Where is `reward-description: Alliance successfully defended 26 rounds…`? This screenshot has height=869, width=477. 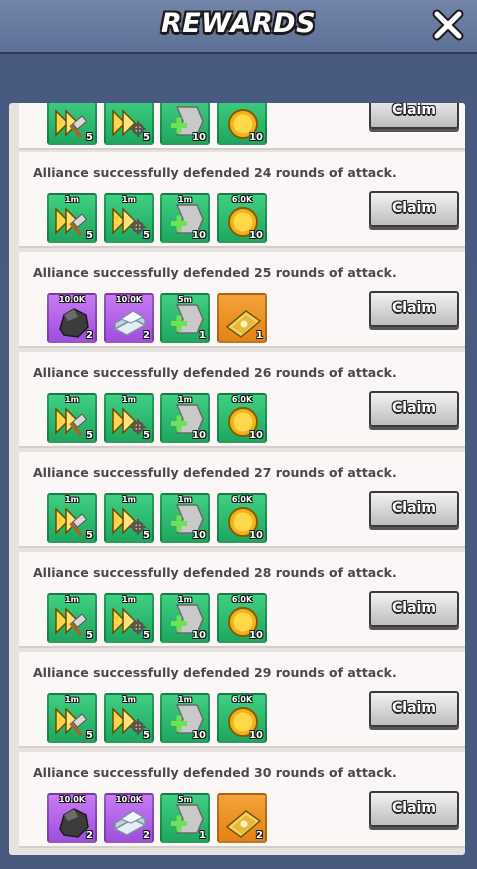 reward-description: Alliance successfully defended 26 rounds… is located at coordinates (215, 372).